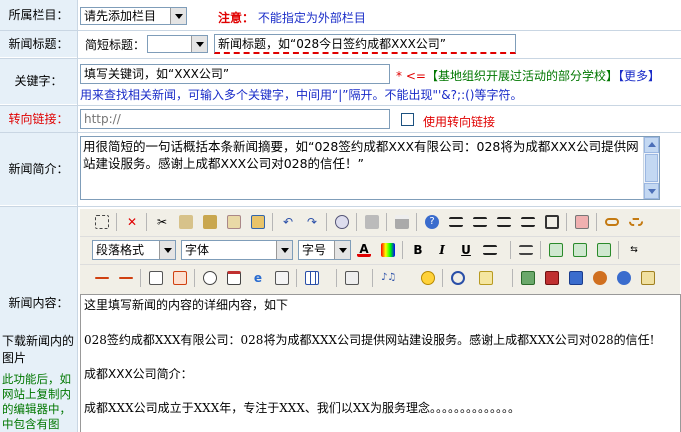  Describe the element at coordinates (36, 401) in the screenshot. I see `download-images-hint: 此功能后，如网站上复制内的编辑器中，中包含有图` at that location.